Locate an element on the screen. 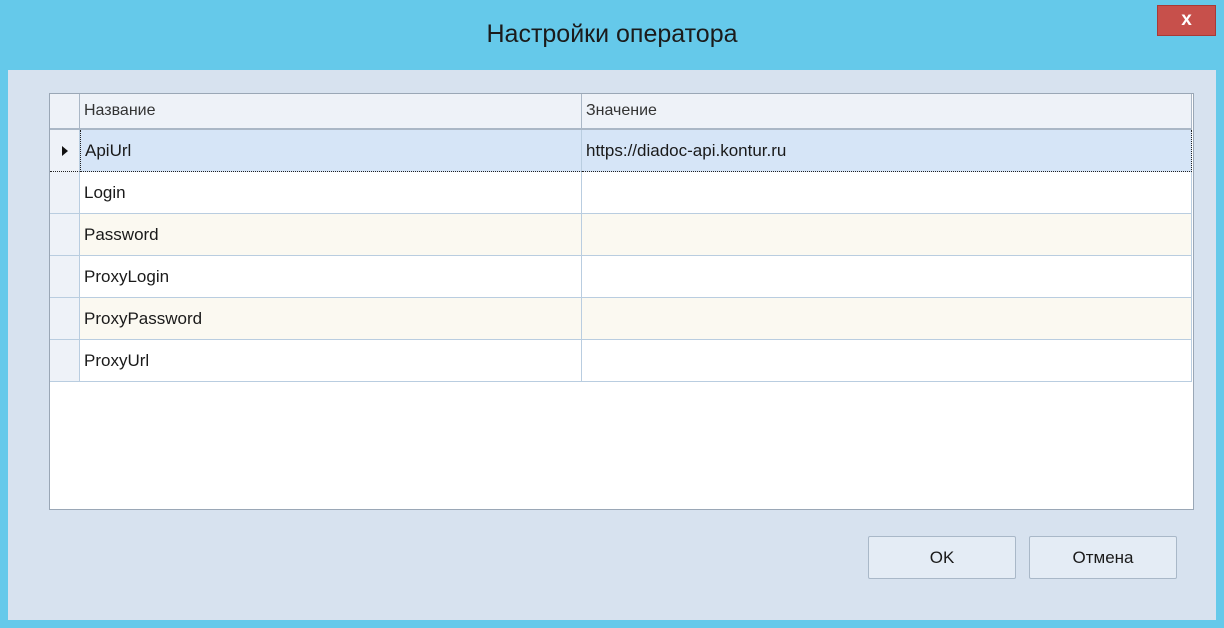 The width and height of the screenshot is (1224, 628). table-row: ApiUrl https://diadoc-api.kontur.ru is located at coordinates (621, 151).